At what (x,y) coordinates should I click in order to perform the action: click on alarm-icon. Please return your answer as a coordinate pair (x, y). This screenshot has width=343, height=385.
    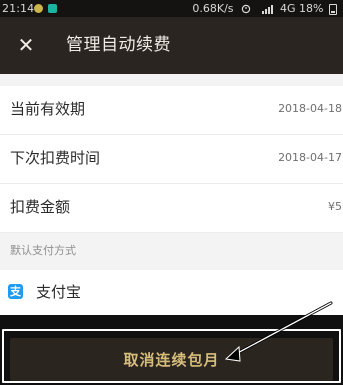
    Looking at the image, I should click on (246, 9).